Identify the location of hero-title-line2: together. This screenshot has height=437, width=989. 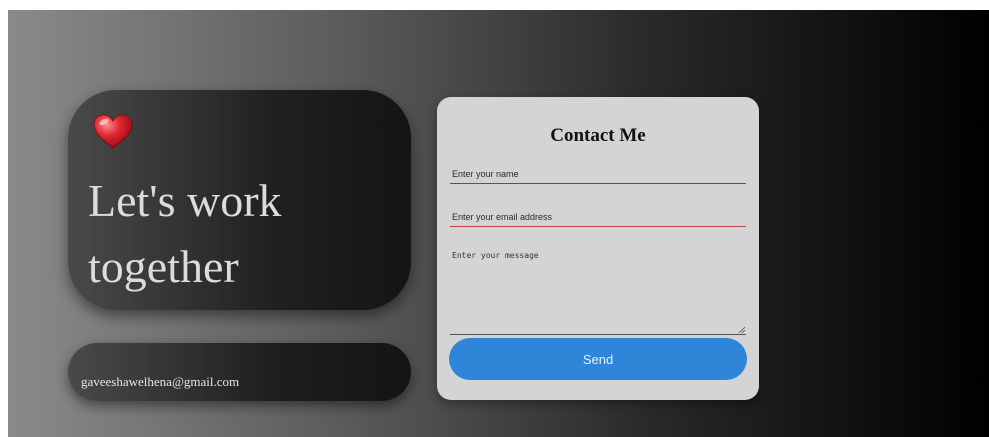
(163, 266).